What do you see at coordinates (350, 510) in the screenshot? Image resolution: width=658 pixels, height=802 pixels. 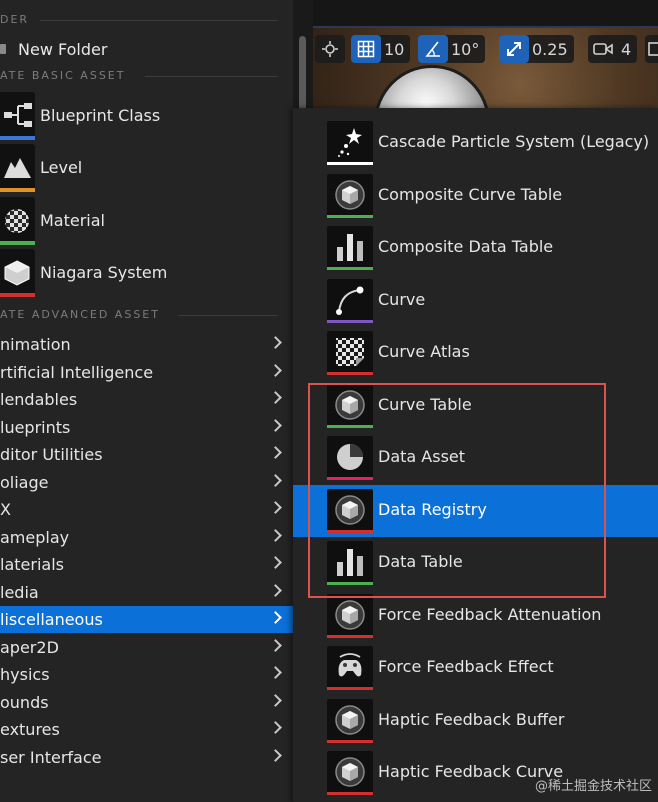 I see `data-registry-icon` at bounding box center [350, 510].